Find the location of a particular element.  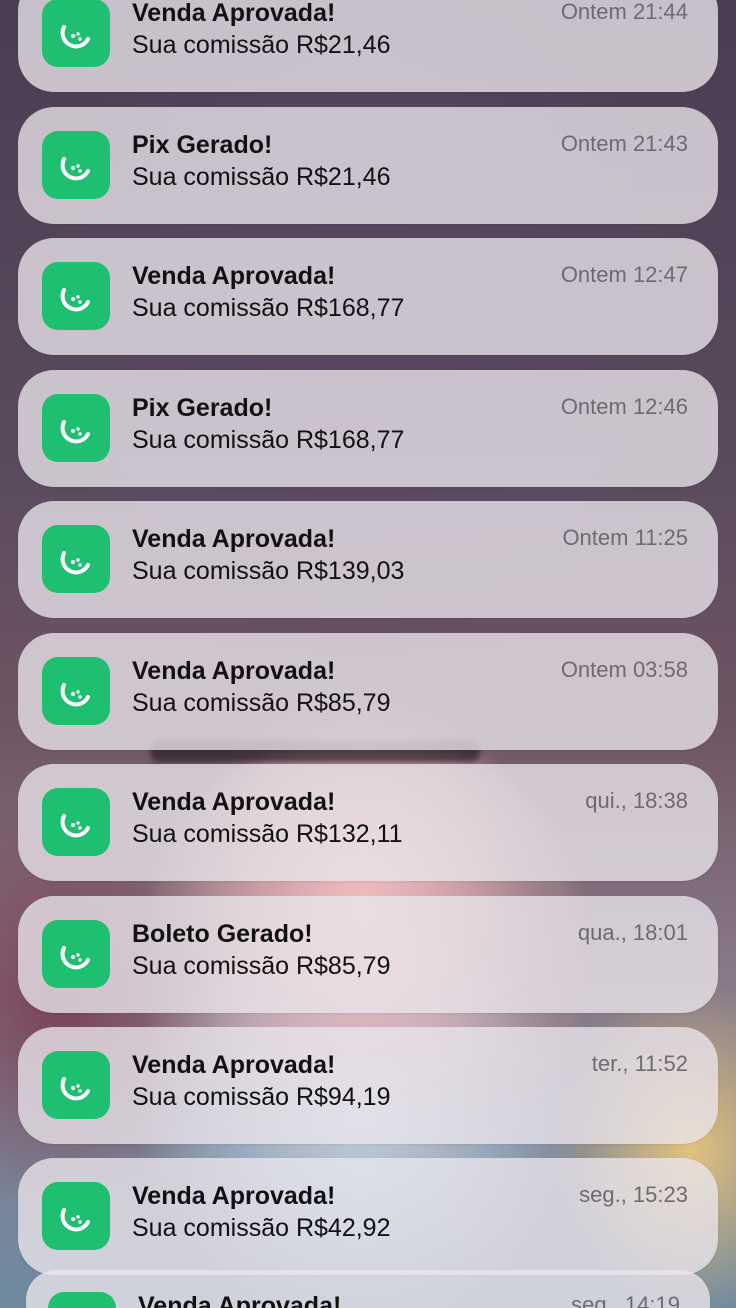

notification-time: ter., 11:52 is located at coordinates (639, 1063).